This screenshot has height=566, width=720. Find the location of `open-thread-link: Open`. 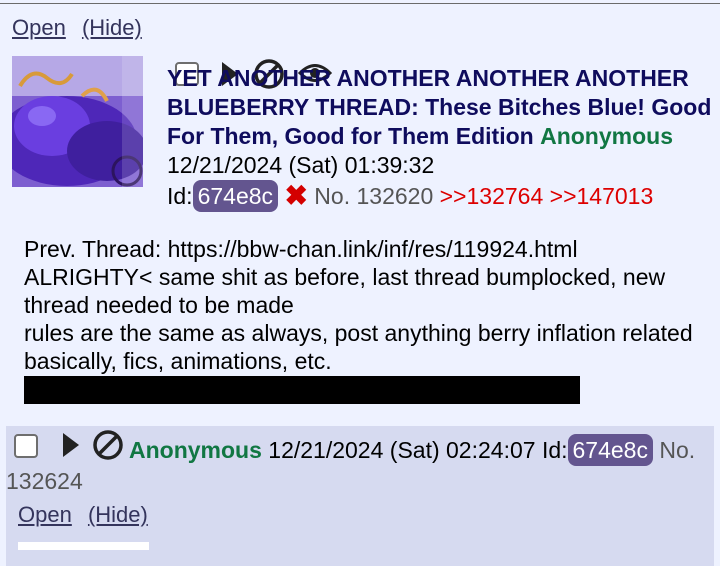

open-thread-link: Open is located at coordinates (39, 27).